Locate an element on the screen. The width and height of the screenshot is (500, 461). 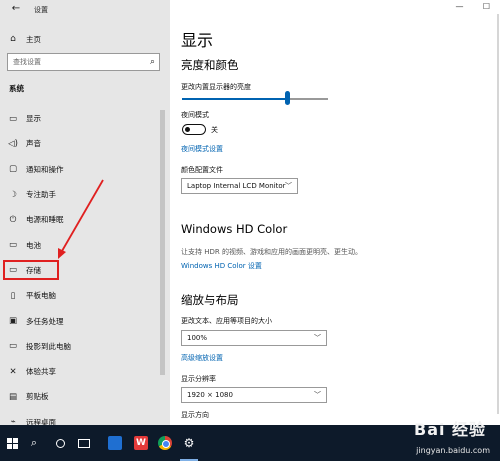
task-view-button is located at coordinates (84, 443).